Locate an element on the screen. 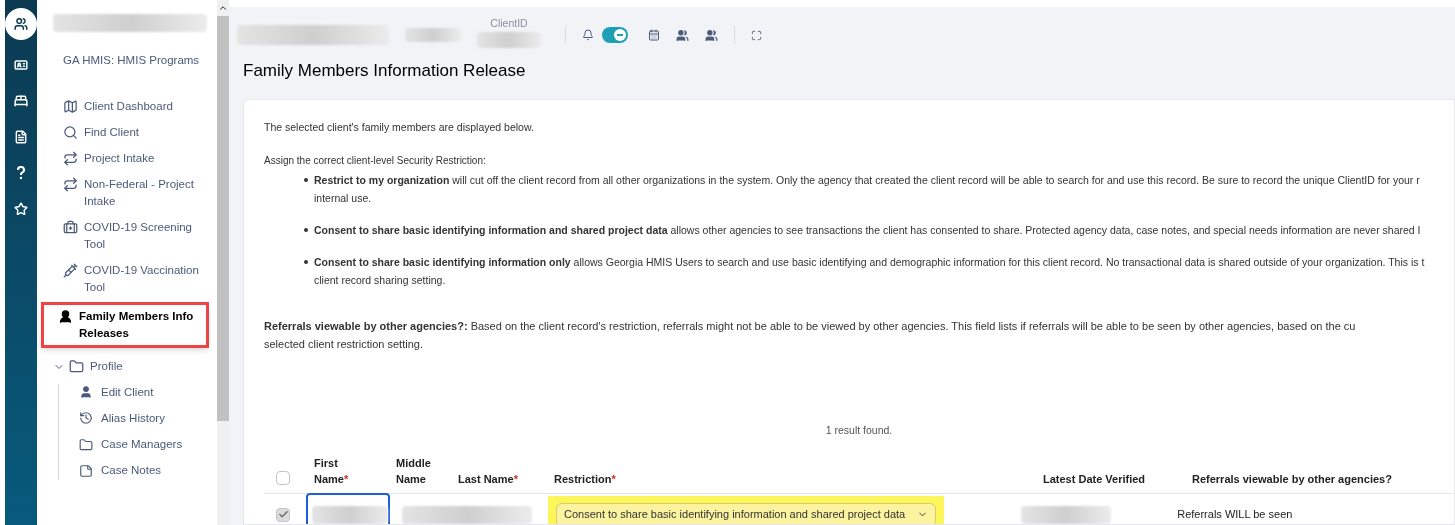 This screenshot has width=1455, height=525. scroll-up-icon is located at coordinates (223, 8).